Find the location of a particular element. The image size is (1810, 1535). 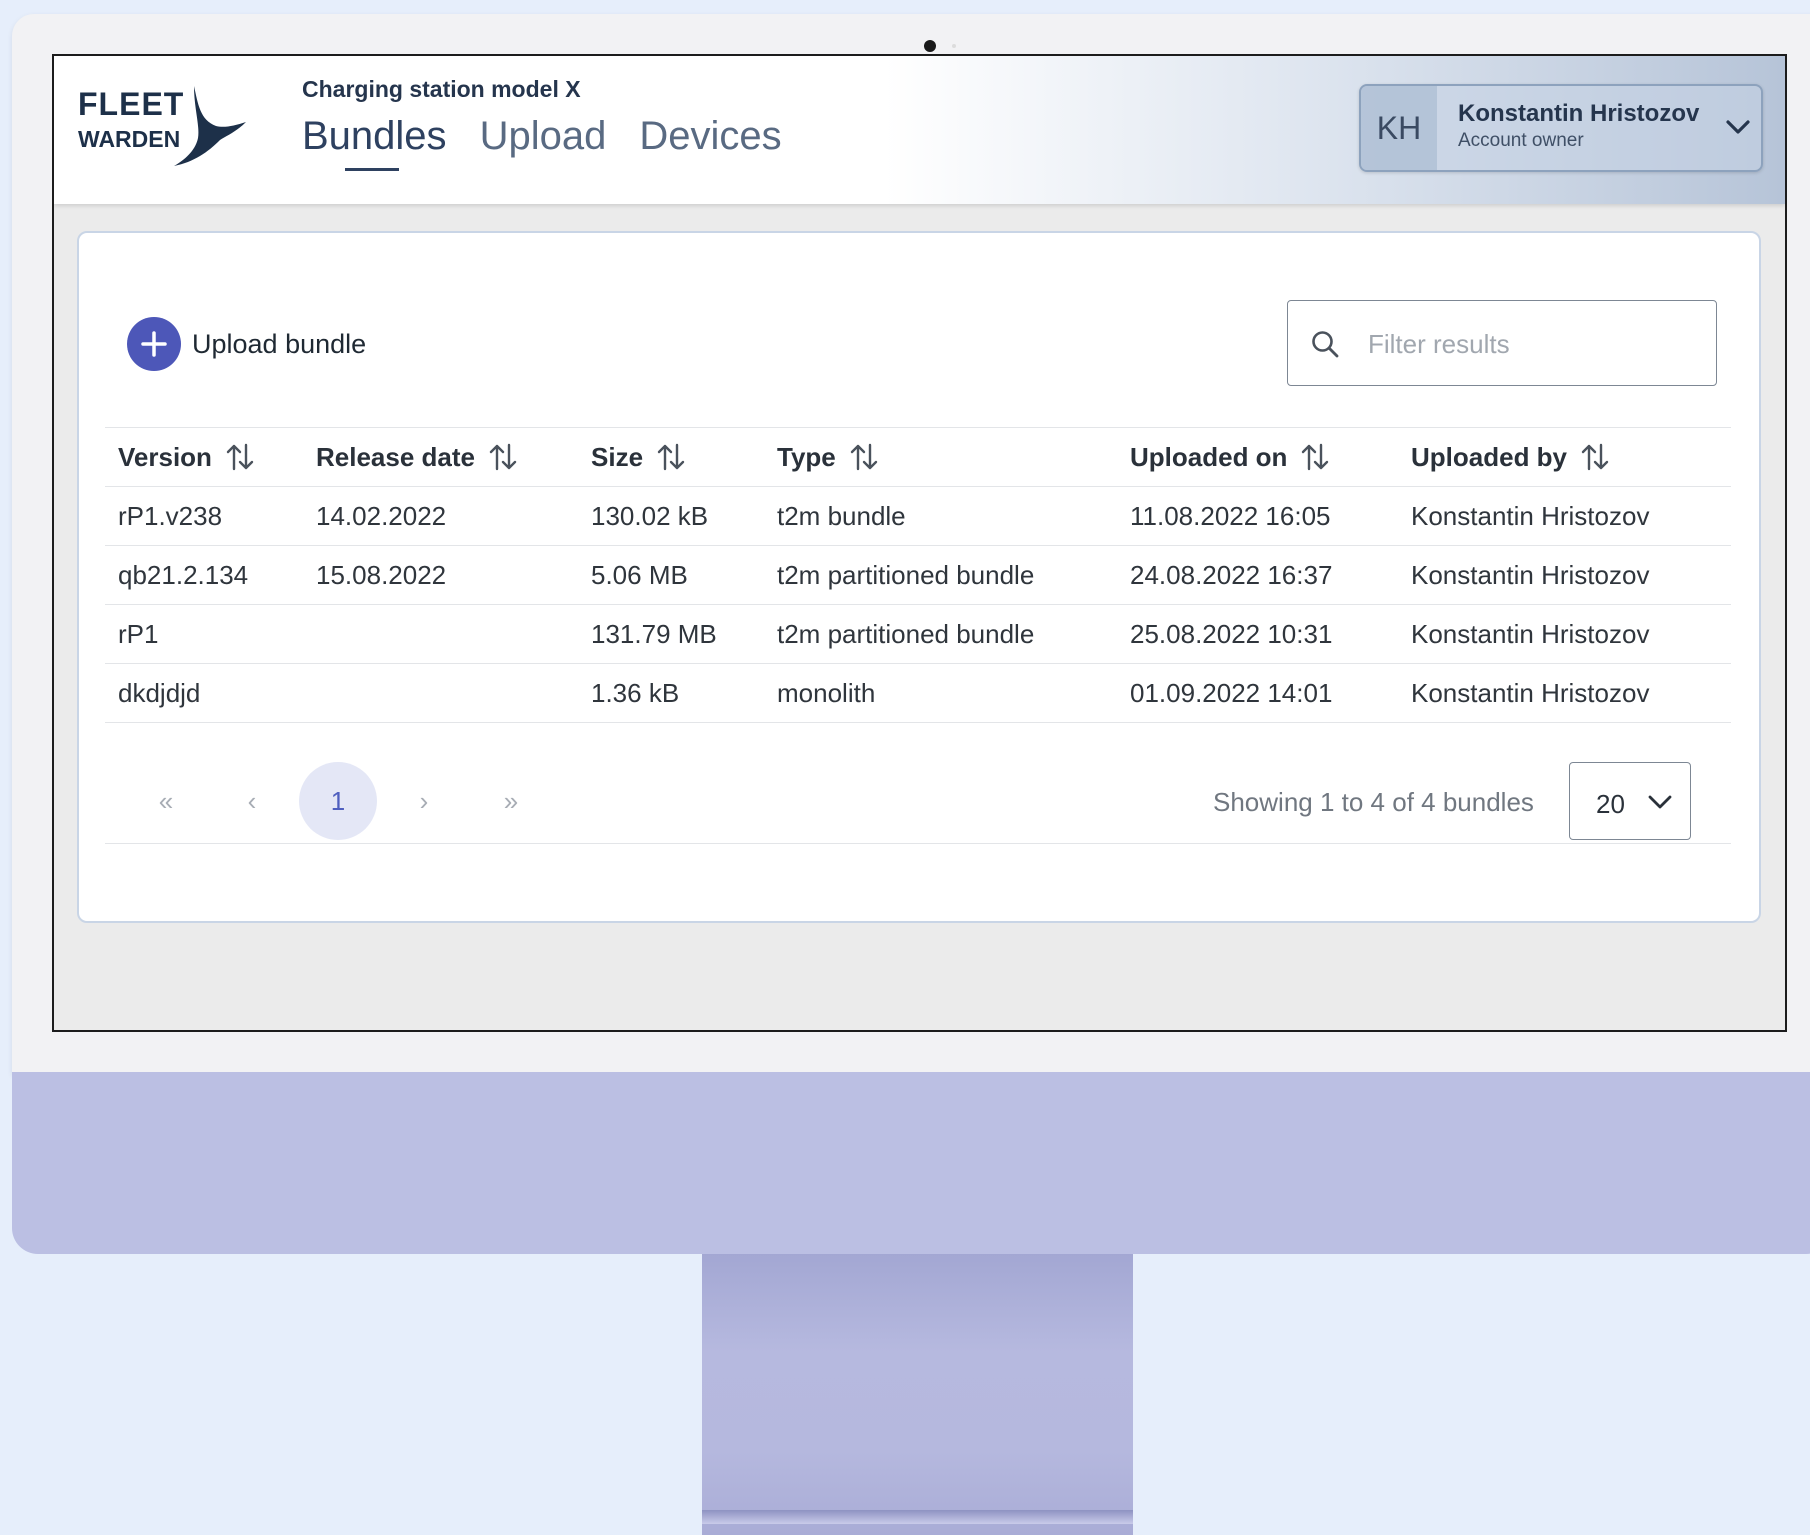

column-header-type: Type is located at coordinates (940, 457).